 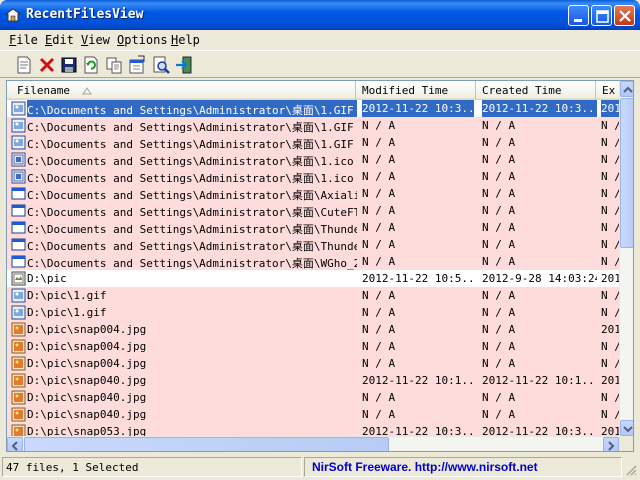 I want to click on sort-ascending-icon, so click(x=87, y=91).